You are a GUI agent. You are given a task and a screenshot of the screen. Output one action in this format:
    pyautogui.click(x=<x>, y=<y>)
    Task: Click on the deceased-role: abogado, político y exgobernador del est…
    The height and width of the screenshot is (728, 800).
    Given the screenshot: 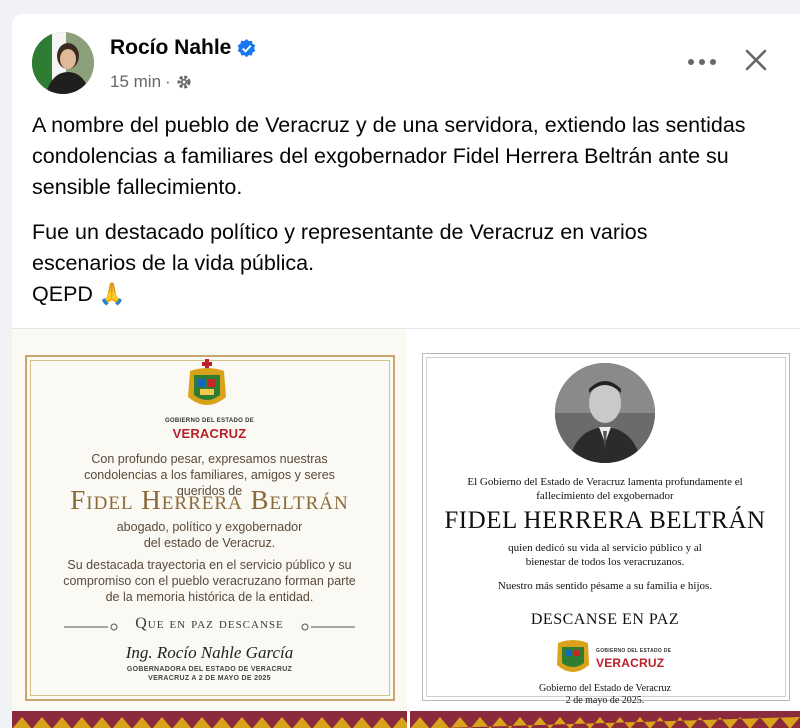 What is the action you would take?
    pyautogui.click(x=209, y=535)
    